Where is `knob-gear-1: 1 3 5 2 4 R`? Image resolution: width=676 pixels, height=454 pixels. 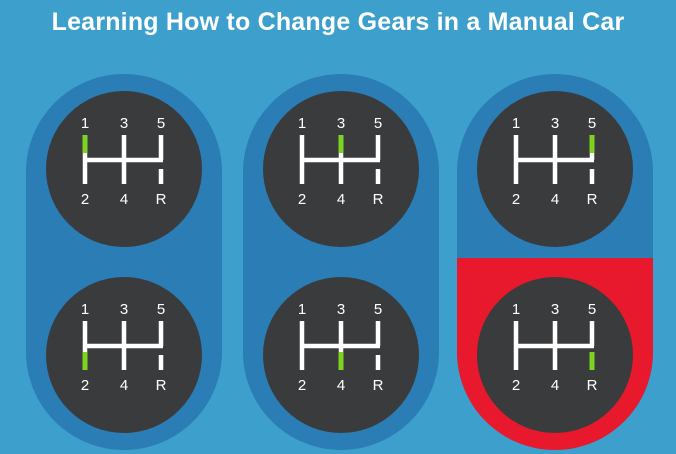 knob-gear-1: 1 3 5 2 4 R is located at coordinates (124, 169).